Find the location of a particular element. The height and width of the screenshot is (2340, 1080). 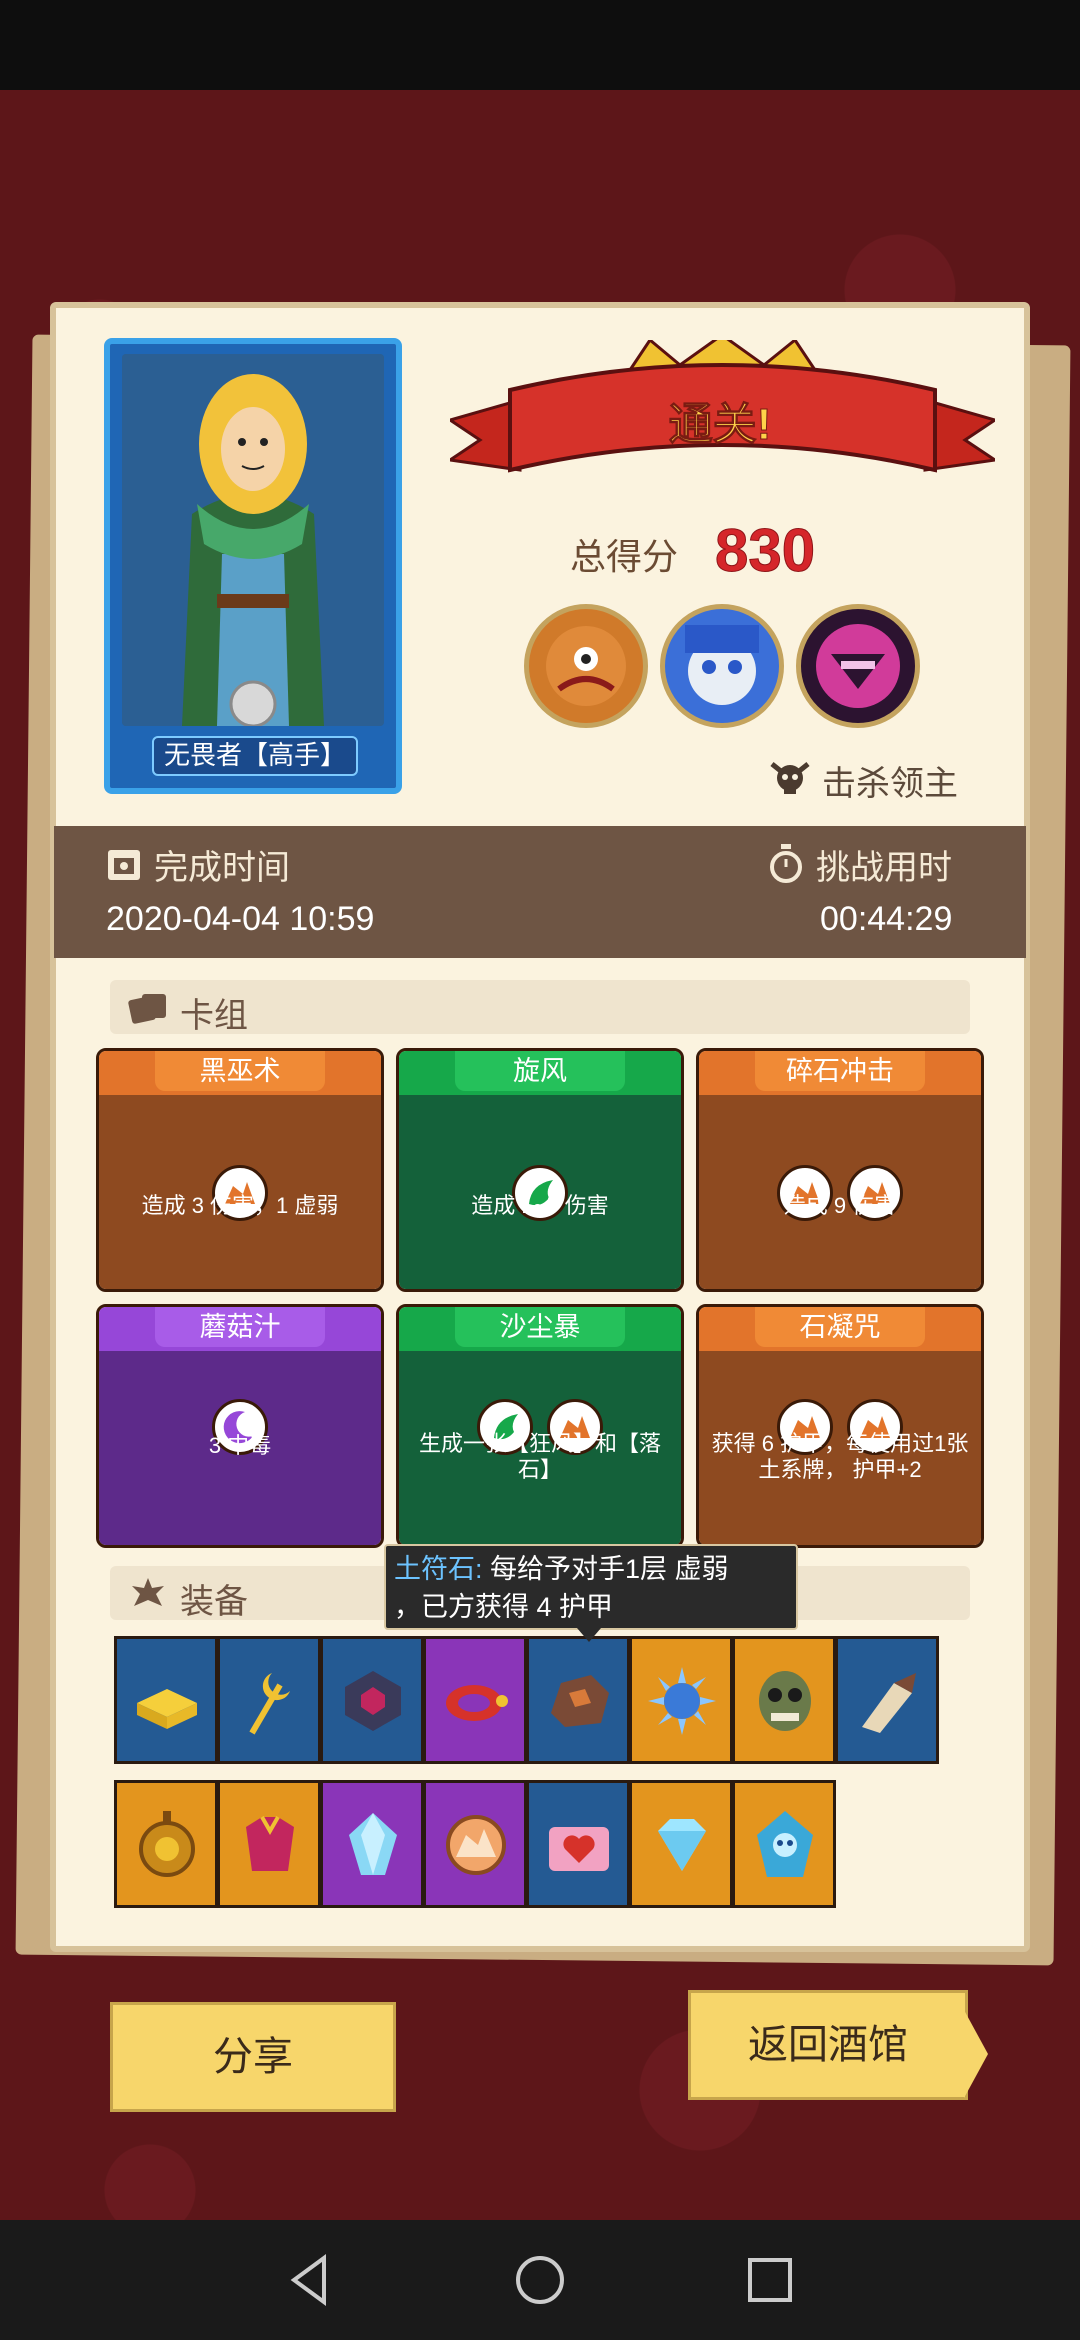

stopwatch-icon is located at coordinates (786, 863).